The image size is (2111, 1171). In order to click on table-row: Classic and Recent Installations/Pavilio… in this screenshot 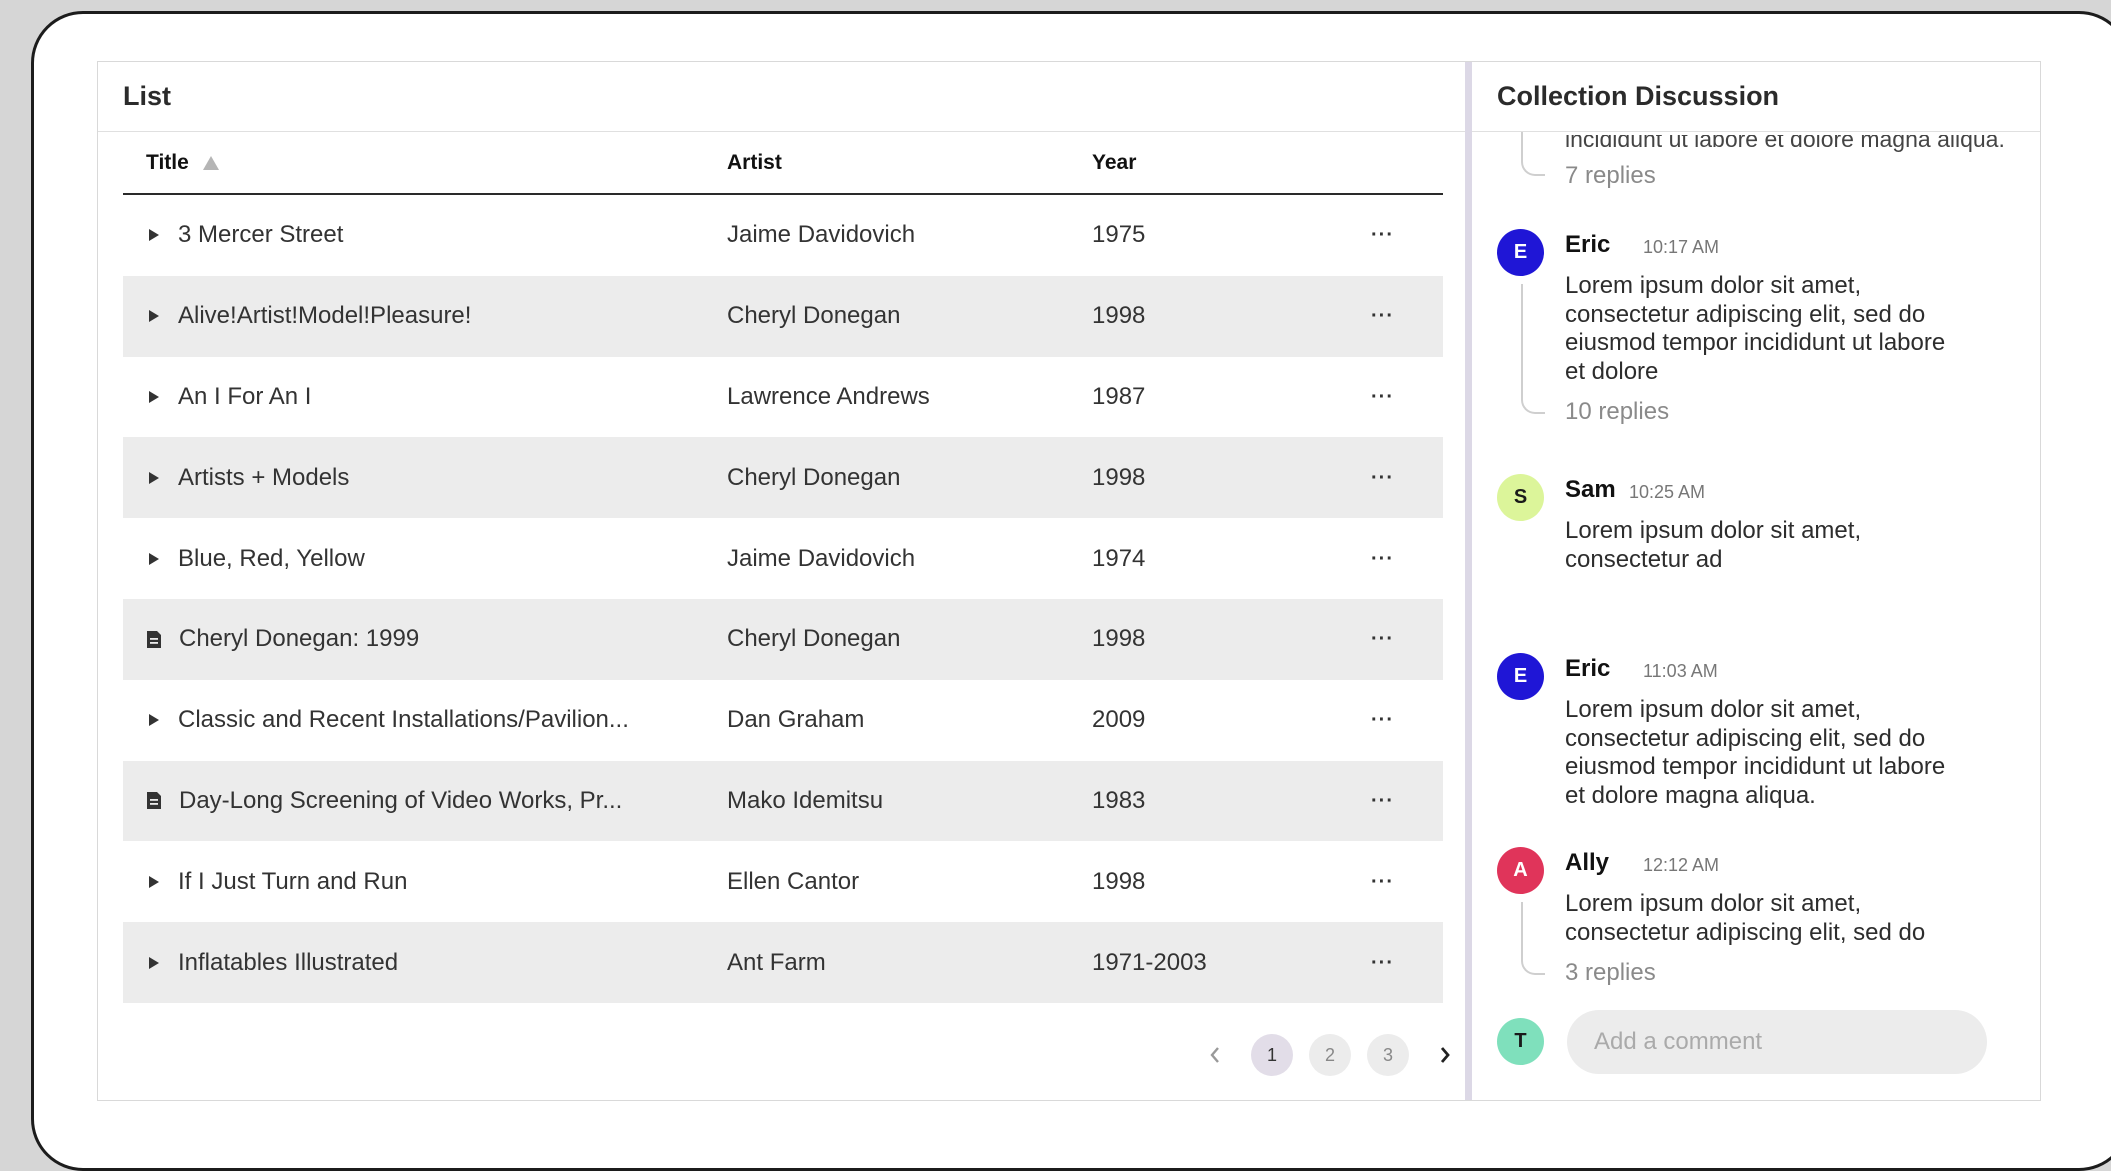, I will do `click(783, 720)`.